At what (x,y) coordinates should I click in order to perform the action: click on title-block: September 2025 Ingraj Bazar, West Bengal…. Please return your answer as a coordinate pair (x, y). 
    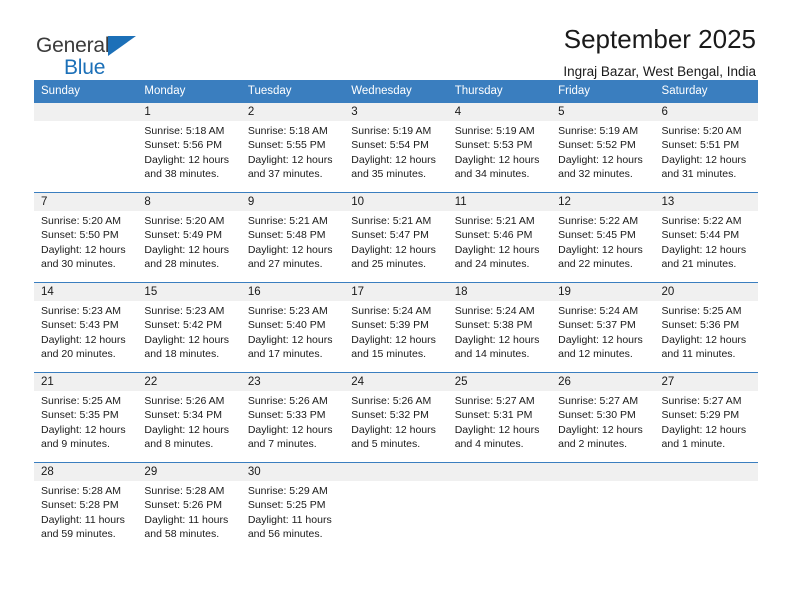
    Looking at the image, I should click on (659, 53).